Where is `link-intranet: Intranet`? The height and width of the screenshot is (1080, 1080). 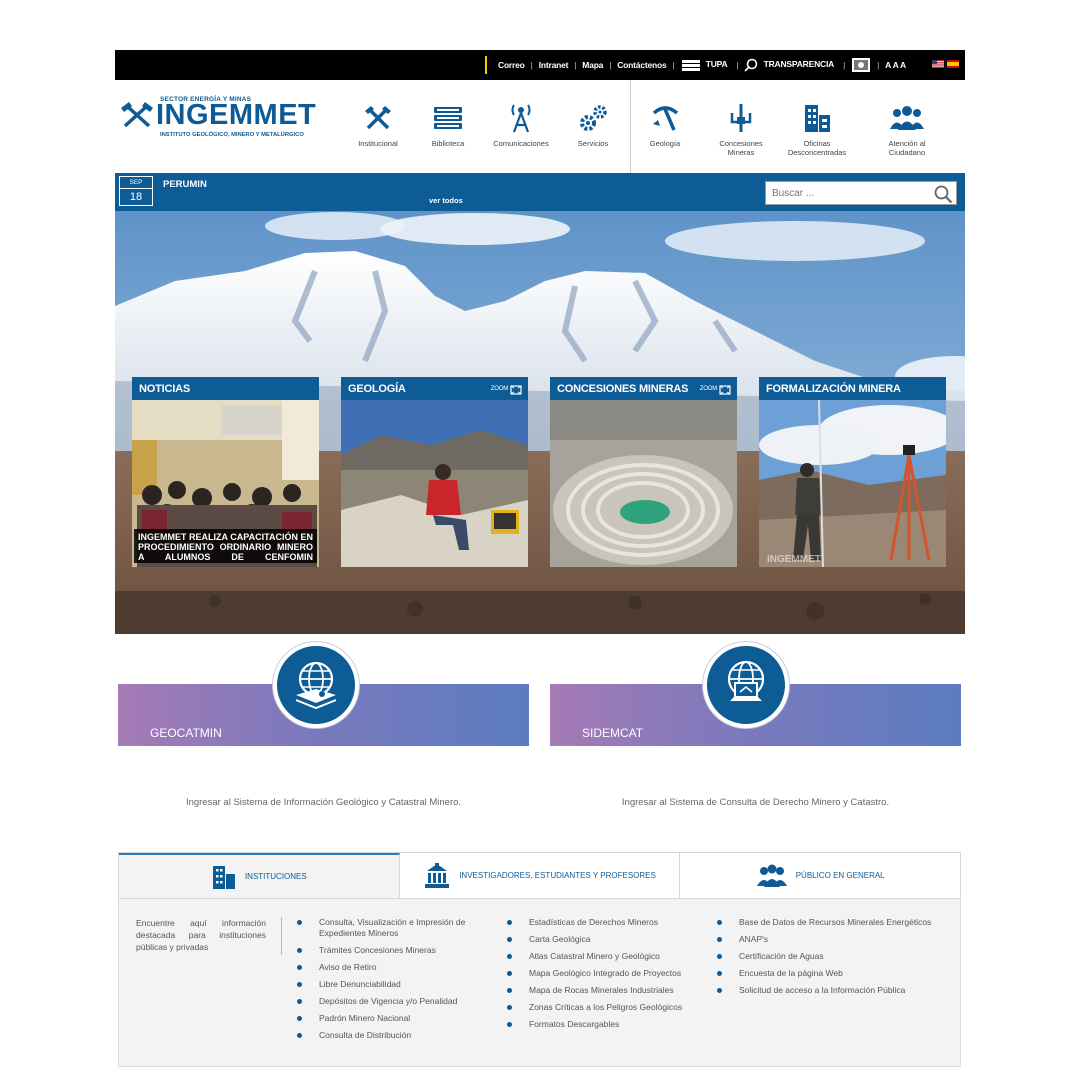 link-intranet: Intranet is located at coordinates (554, 65).